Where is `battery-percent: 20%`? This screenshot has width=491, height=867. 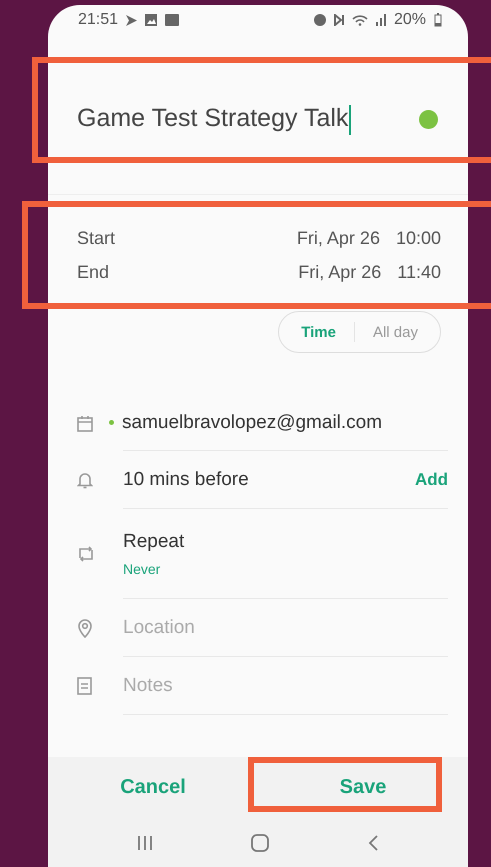 battery-percent: 20% is located at coordinates (410, 20).